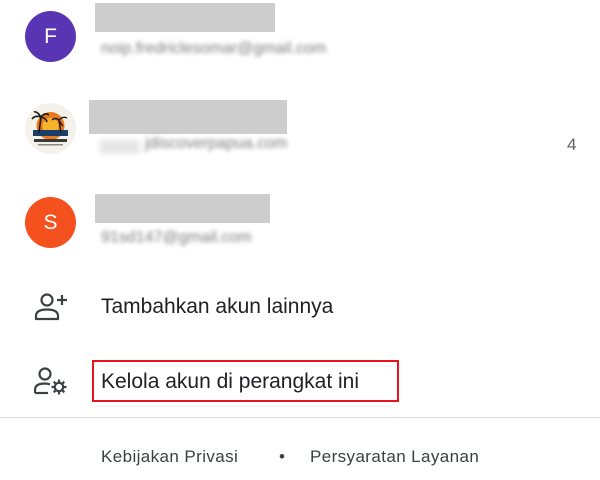  I want to click on add-account-row: Tambahkan akun lainnya, so click(300, 307).